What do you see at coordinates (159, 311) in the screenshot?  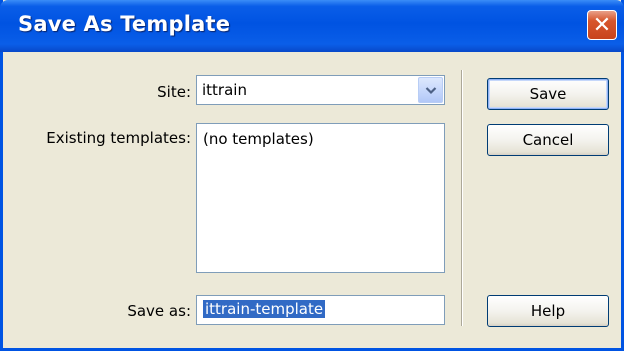 I see `save-as-label: Save as:` at bounding box center [159, 311].